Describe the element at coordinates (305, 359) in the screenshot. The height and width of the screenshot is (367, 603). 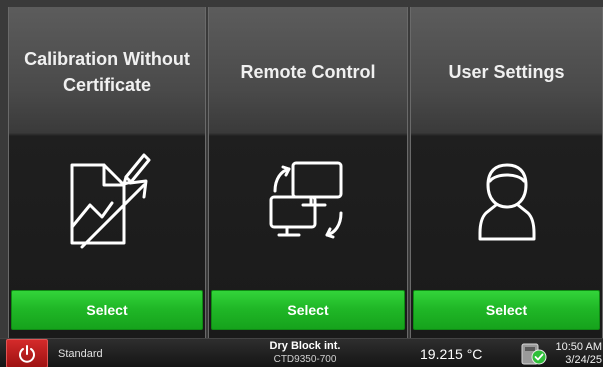
I see `device-model: CTD9350-700` at that location.